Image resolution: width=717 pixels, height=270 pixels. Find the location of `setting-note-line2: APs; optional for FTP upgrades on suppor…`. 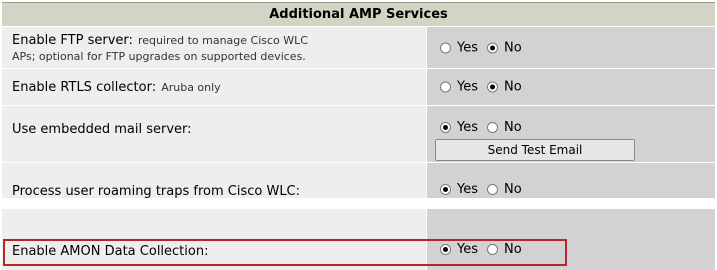

setting-note-line2: APs; optional for FTP upgrades on suppor… is located at coordinates (159, 56).